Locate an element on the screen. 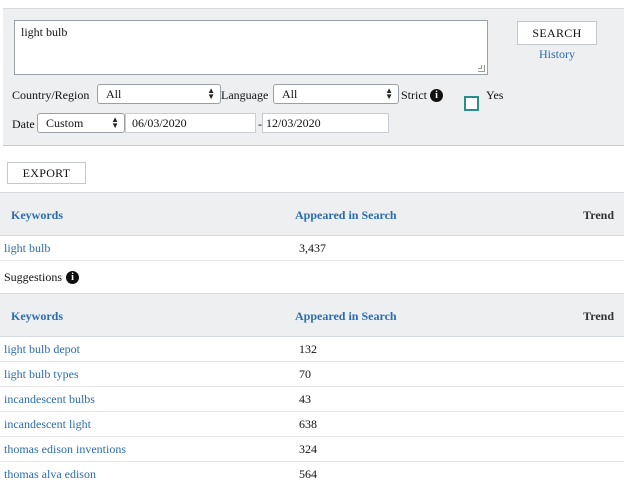  suggestions-table-header: Keywords Appeared in Search Trend is located at coordinates (312, 315).